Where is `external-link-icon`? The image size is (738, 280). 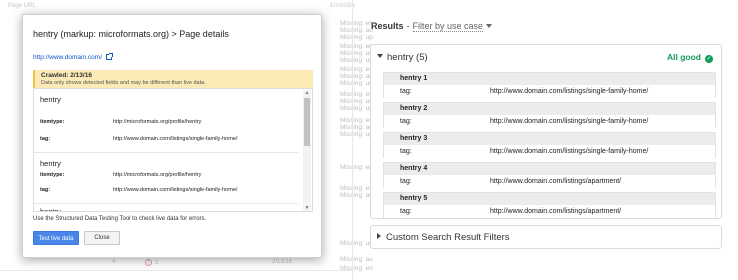
external-link-icon is located at coordinates (109, 56).